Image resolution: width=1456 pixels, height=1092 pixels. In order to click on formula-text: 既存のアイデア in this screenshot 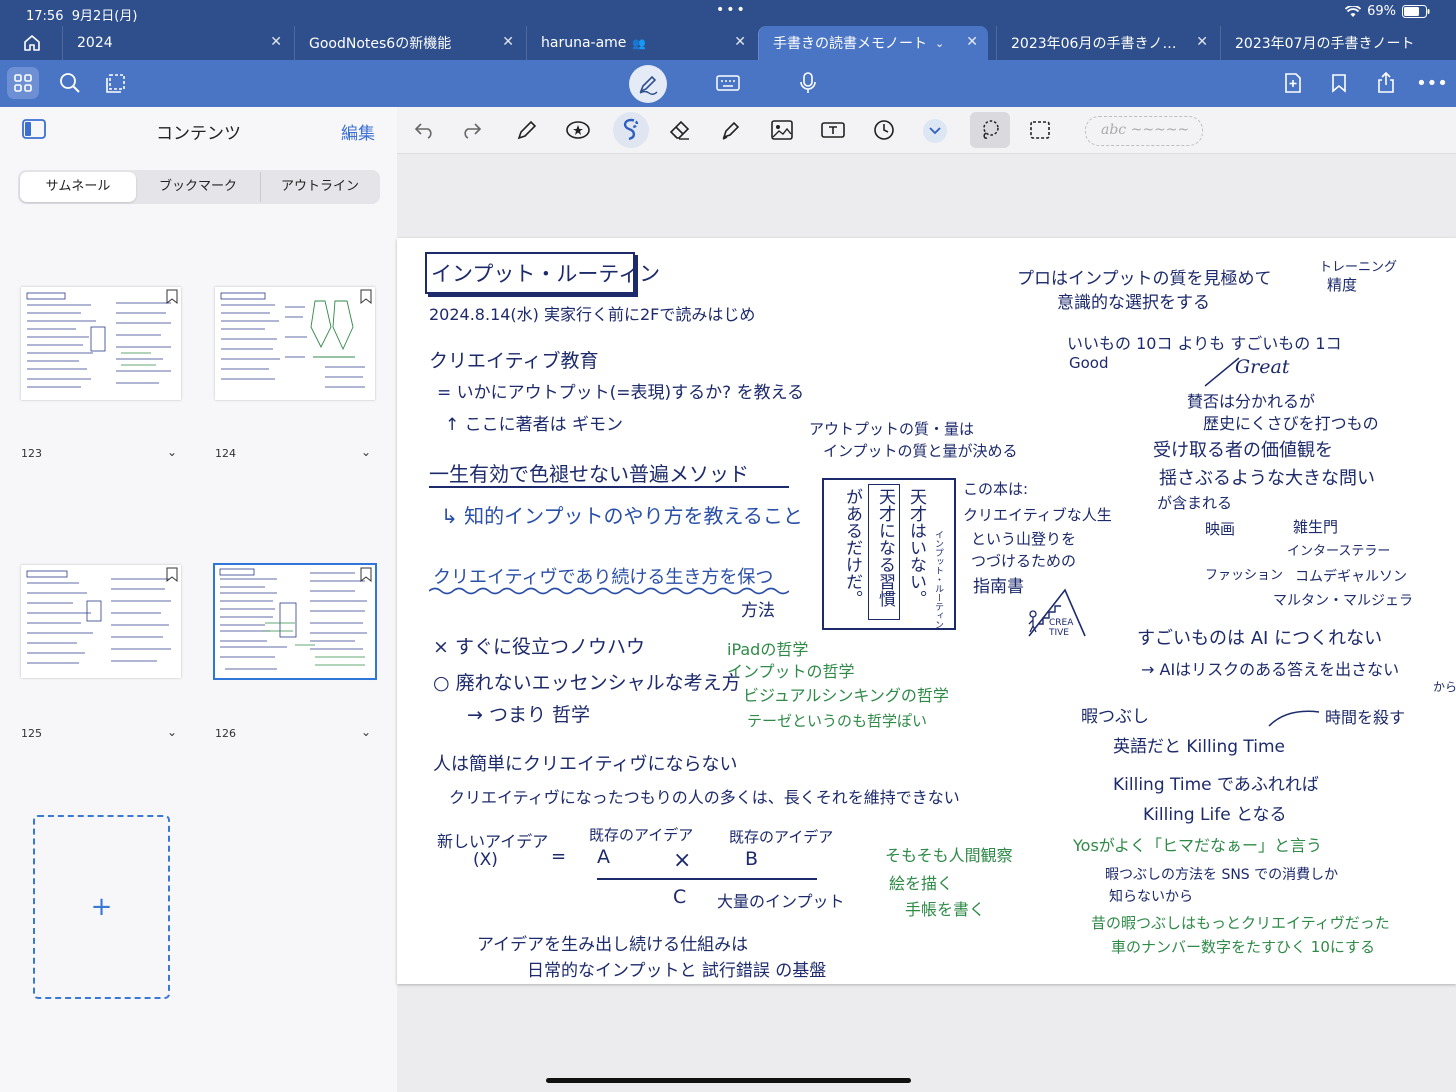, I will do `click(781, 837)`.